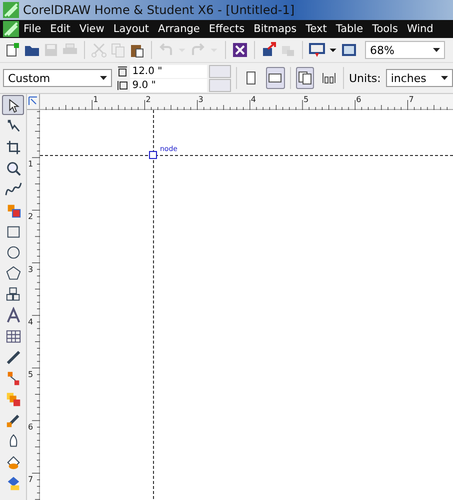 Image resolution: width=453 pixels, height=500 pixels. I want to click on width-field: 12.0 ", so click(169, 71).